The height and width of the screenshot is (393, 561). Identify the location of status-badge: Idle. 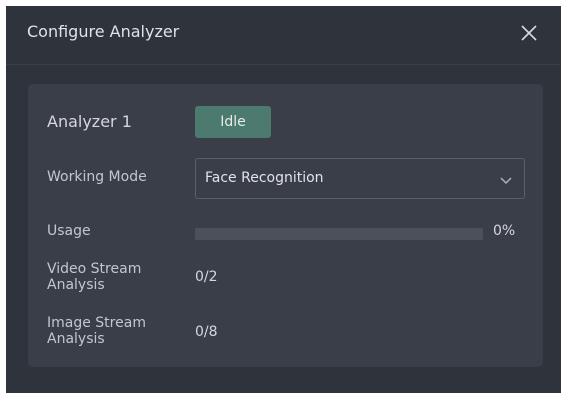
(233, 122).